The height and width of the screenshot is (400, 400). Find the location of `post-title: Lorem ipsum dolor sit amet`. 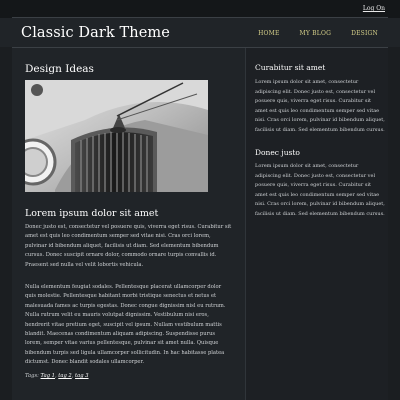

post-title: Lorem ipsum dolor sit amet is located at coordinates (91, 213).